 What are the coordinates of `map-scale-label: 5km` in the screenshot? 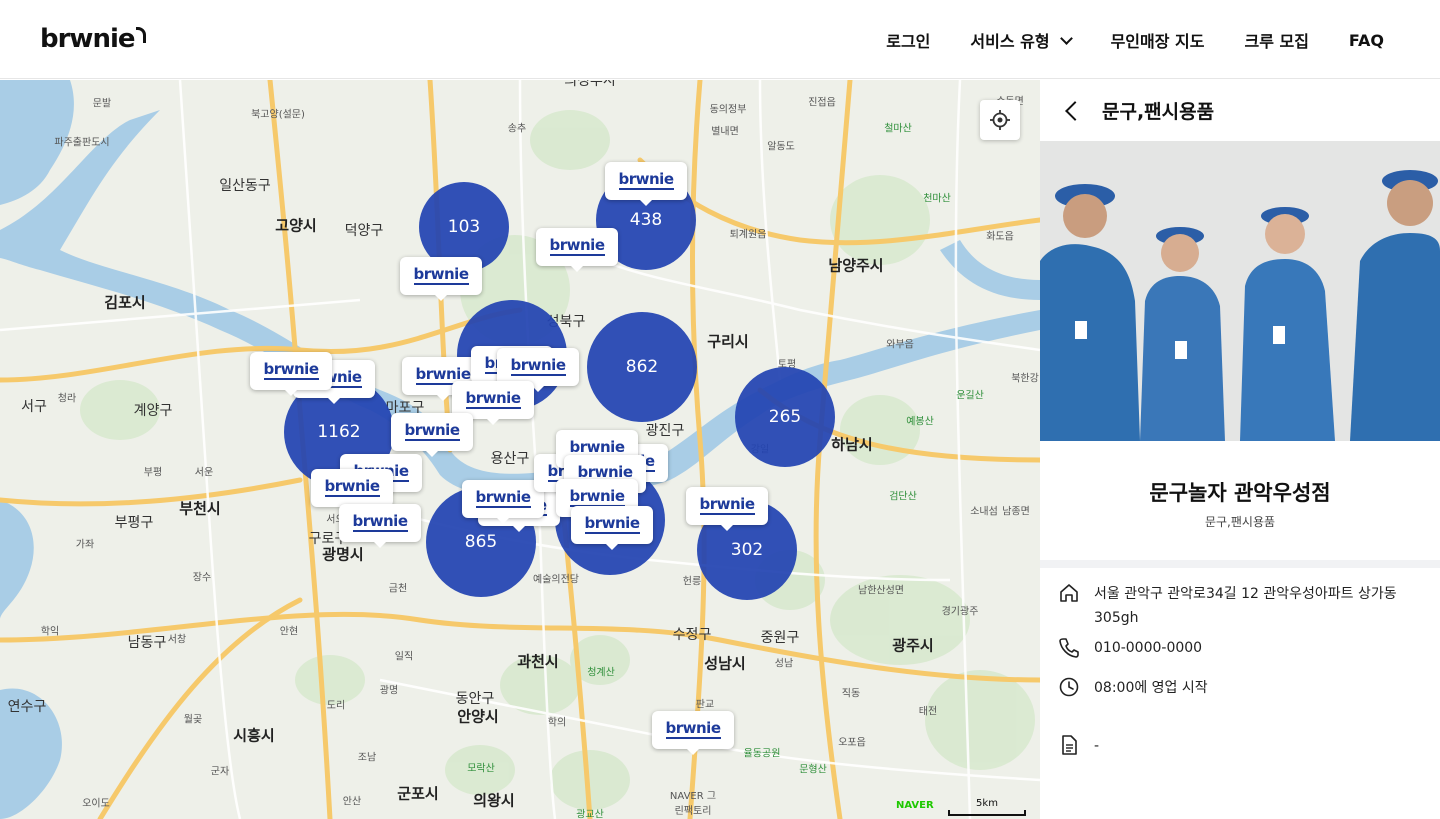 It's located at (987, 803).